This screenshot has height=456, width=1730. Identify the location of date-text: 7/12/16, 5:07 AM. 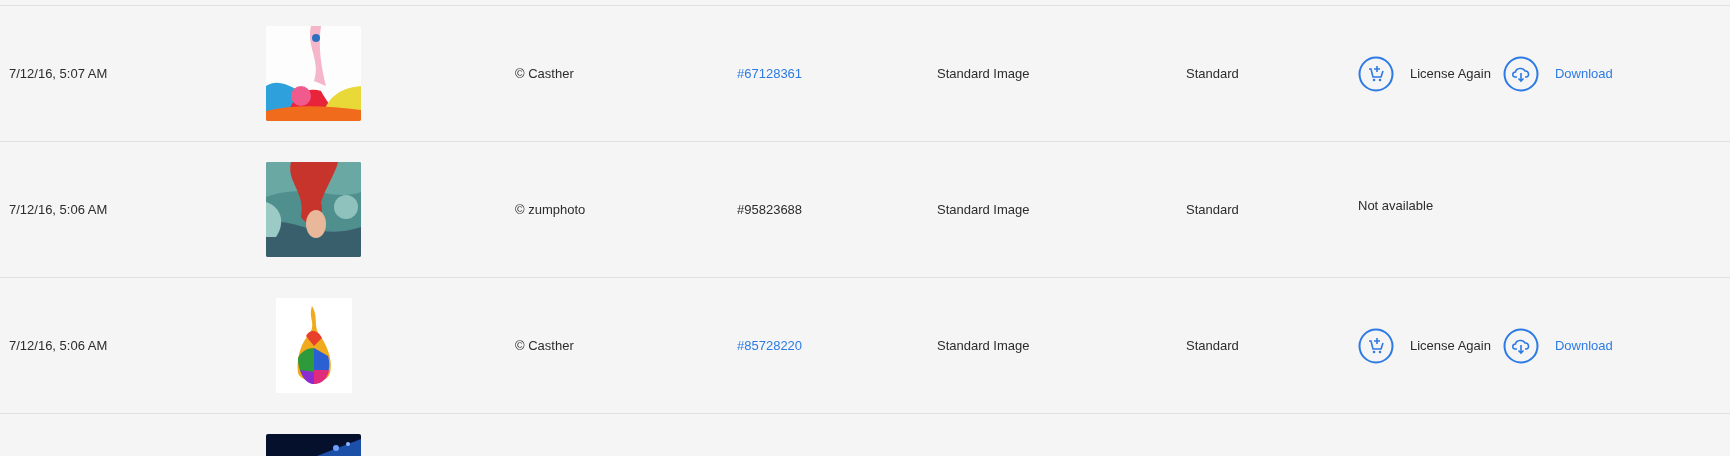
(59, 73).